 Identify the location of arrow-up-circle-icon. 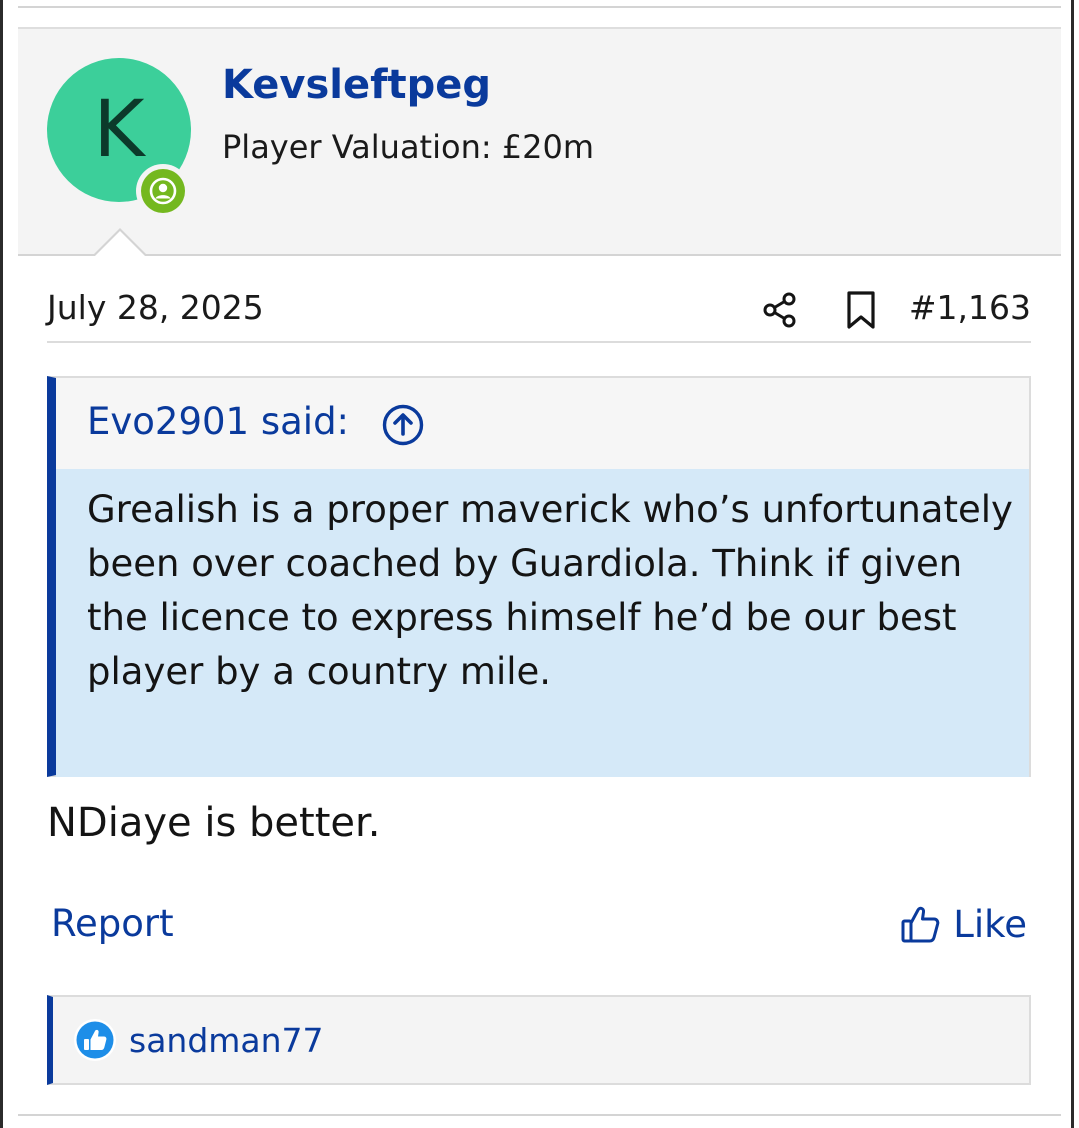
(403, 425).